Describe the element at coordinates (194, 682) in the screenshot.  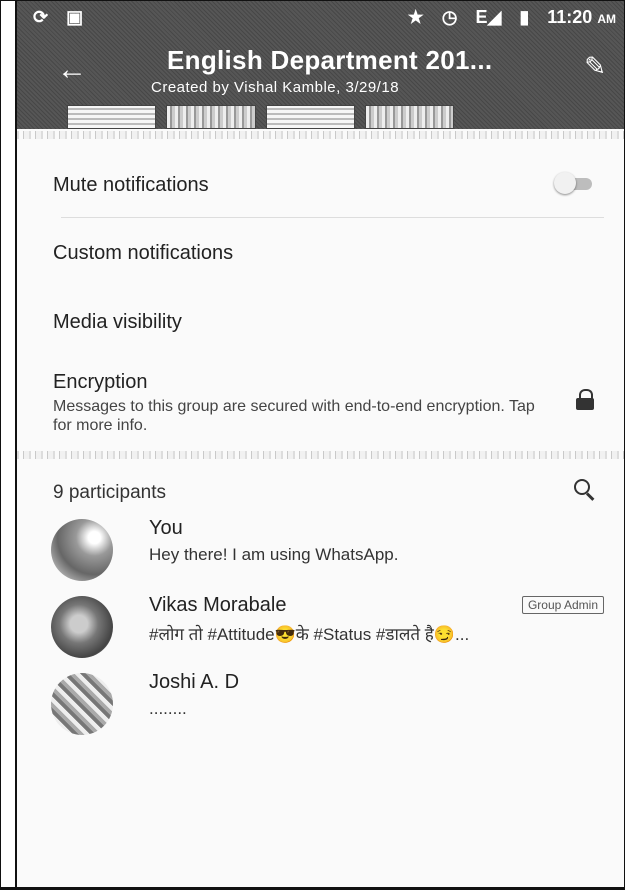
I see `participant-name: Joshi A. D` at that location.